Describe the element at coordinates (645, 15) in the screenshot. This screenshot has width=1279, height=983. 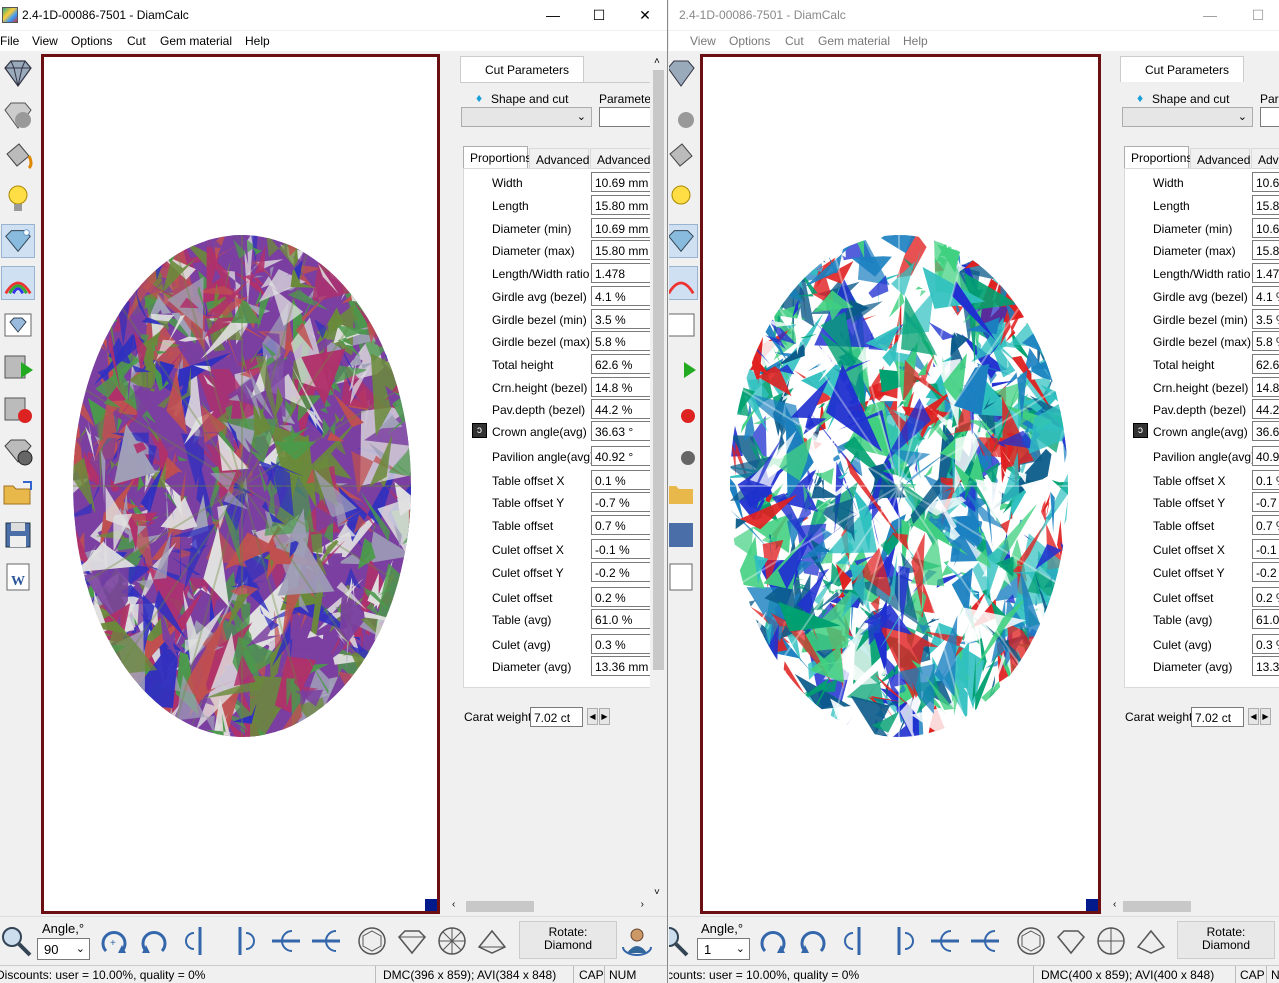
I see `close-button: ✕` at that location.